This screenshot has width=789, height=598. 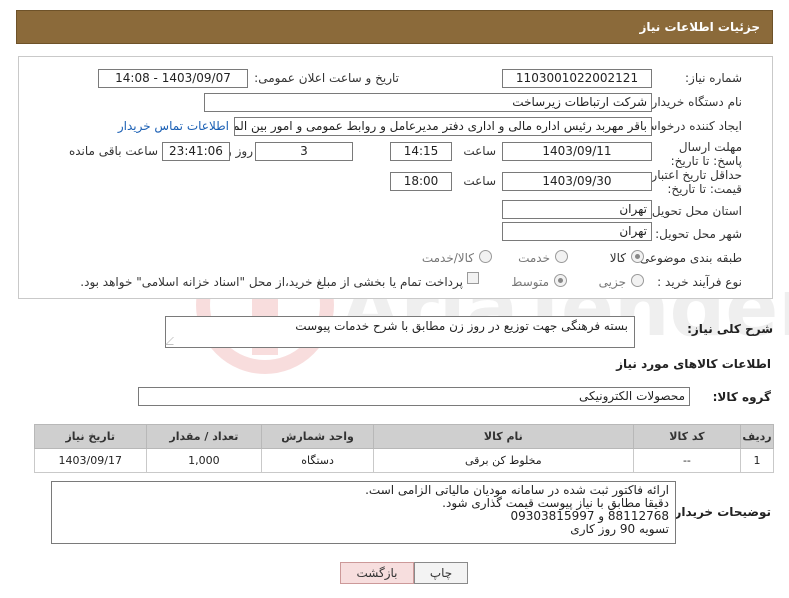 I want to click on category-goods-radio, so click(x=637, y=256).